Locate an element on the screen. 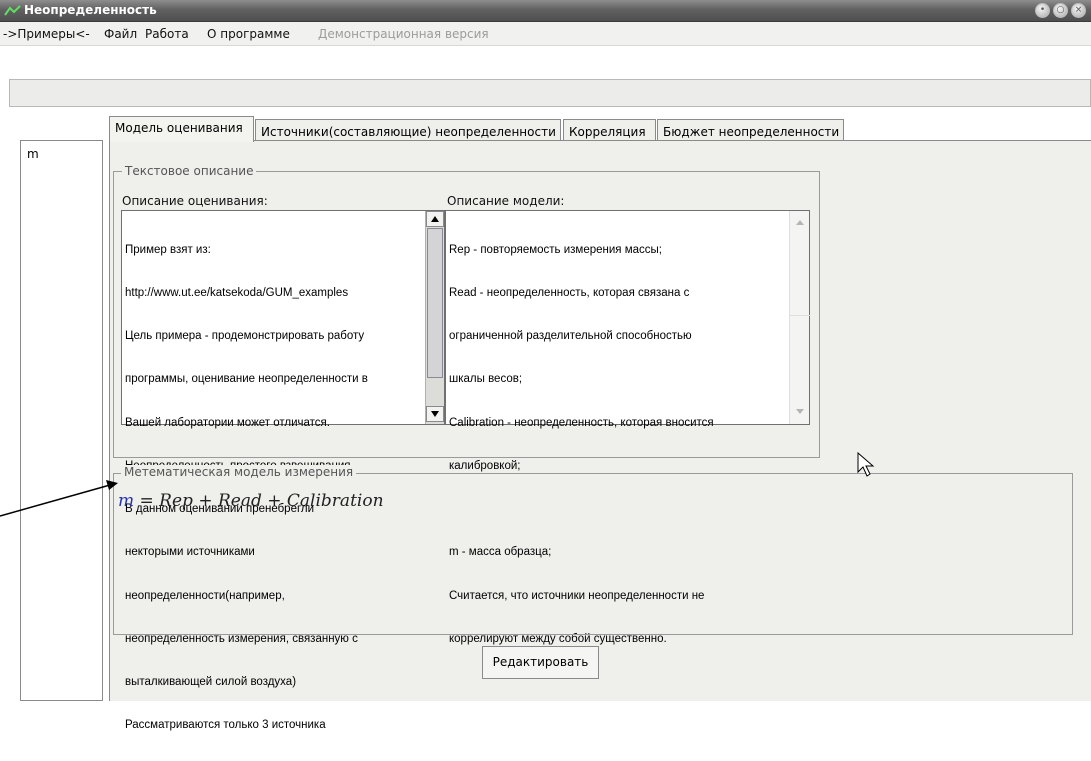 The image size is (1091, 761). scroll-thumb is located at coordinates (435, 303).